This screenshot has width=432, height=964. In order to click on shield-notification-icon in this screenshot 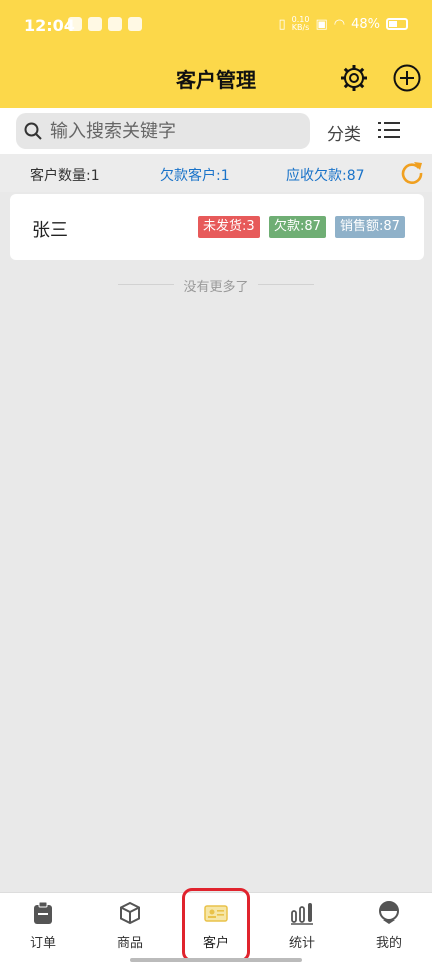, I will do `click(135, 24)`.